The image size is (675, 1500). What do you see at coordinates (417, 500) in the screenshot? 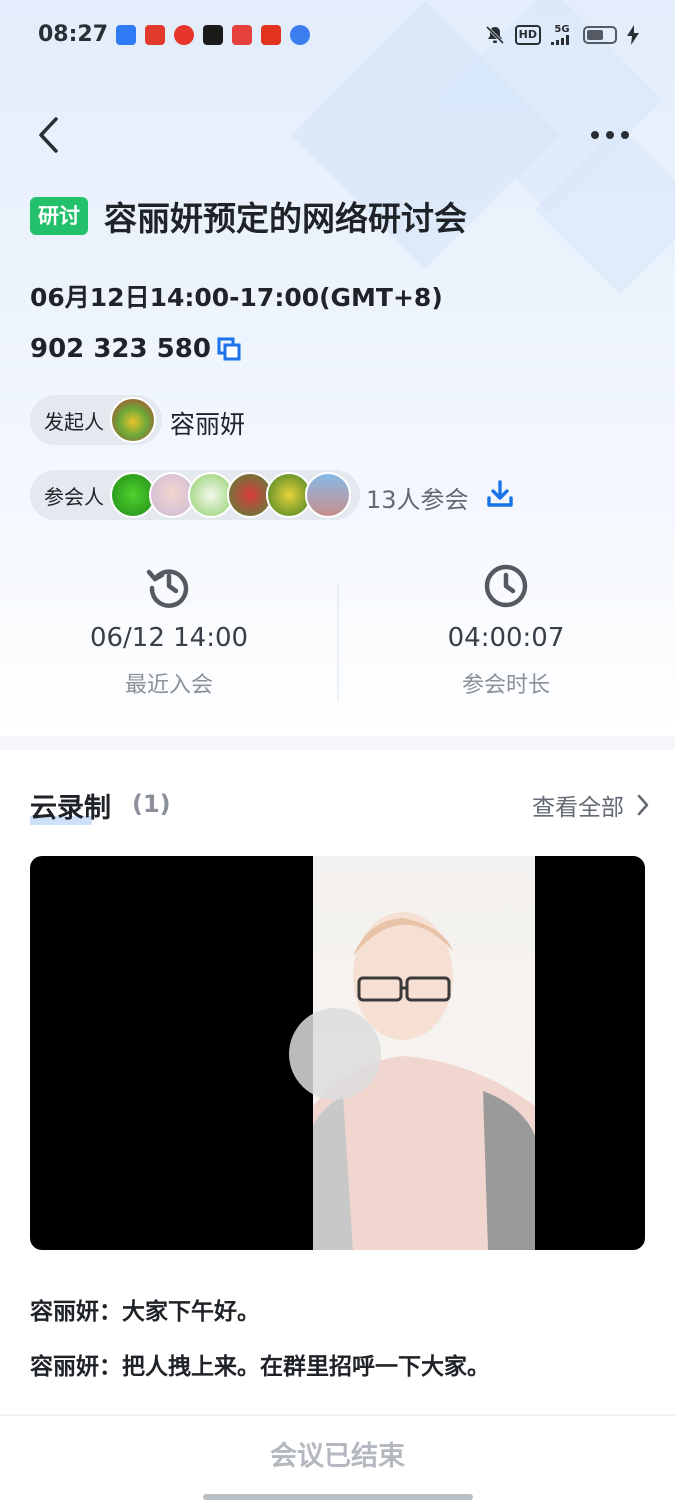
I see `attendee-count: 13人参会` at bounding box center [417, 500].